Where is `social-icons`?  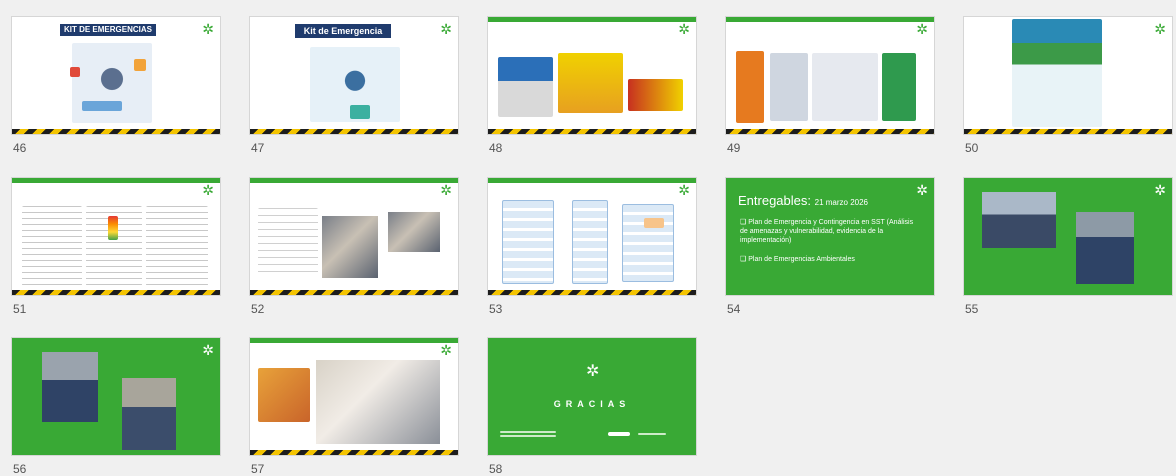
social-icons is located at coordinates (619, 434).